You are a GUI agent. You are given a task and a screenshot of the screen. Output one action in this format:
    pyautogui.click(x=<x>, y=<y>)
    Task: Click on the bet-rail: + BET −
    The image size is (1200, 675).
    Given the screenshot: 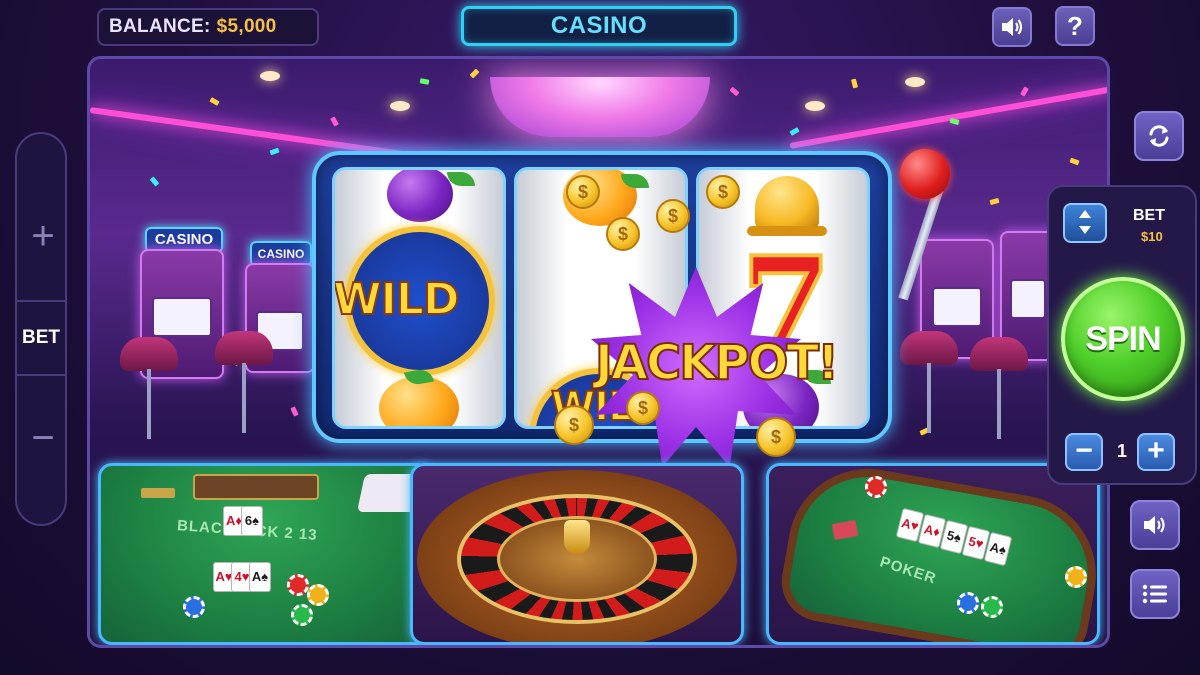 What is the action you would take?
    pyautogui.click(x=41, y=329)
    